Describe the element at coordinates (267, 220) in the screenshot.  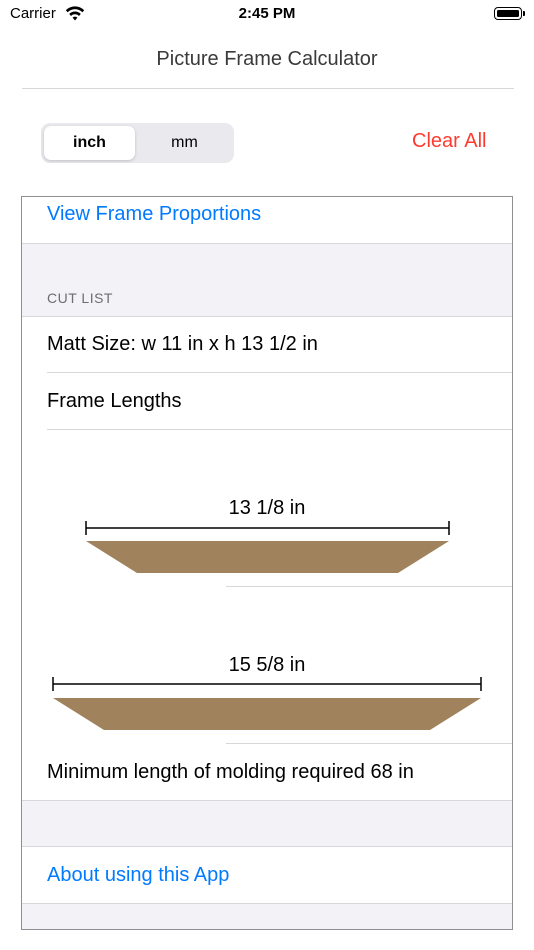
I see `view-proportions-row: View Frame Proportions` at that location.